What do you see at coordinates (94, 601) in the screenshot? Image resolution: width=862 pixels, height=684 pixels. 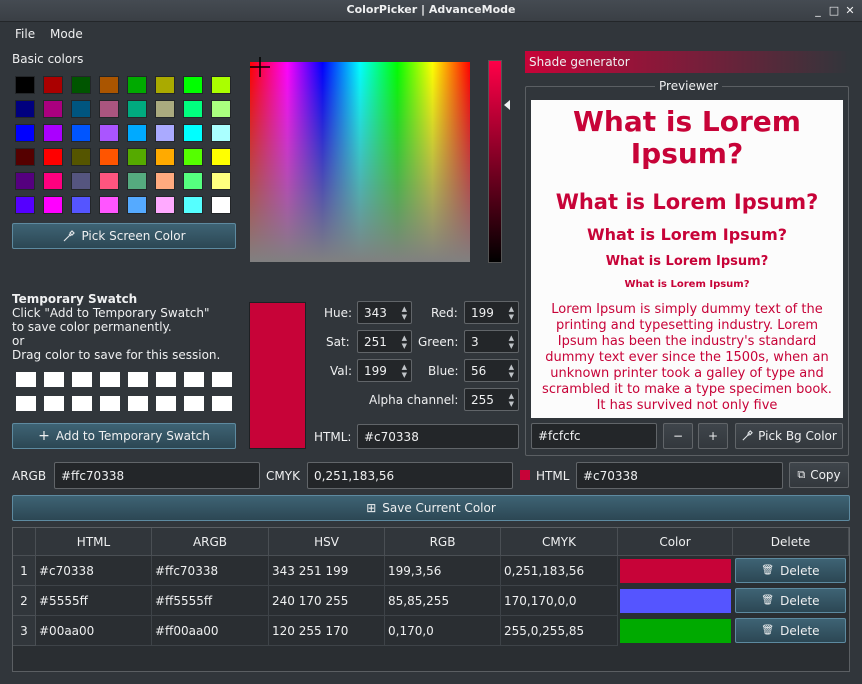 I see `cell-html: #5555ff` at bounding box center [94, 601].